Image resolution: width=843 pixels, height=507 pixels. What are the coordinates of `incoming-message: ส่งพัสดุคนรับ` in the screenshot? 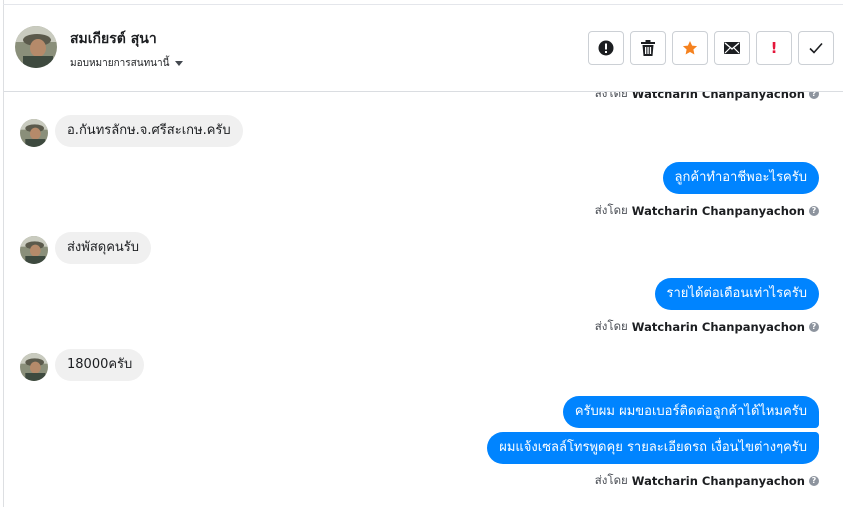 It's located at (103, 248).